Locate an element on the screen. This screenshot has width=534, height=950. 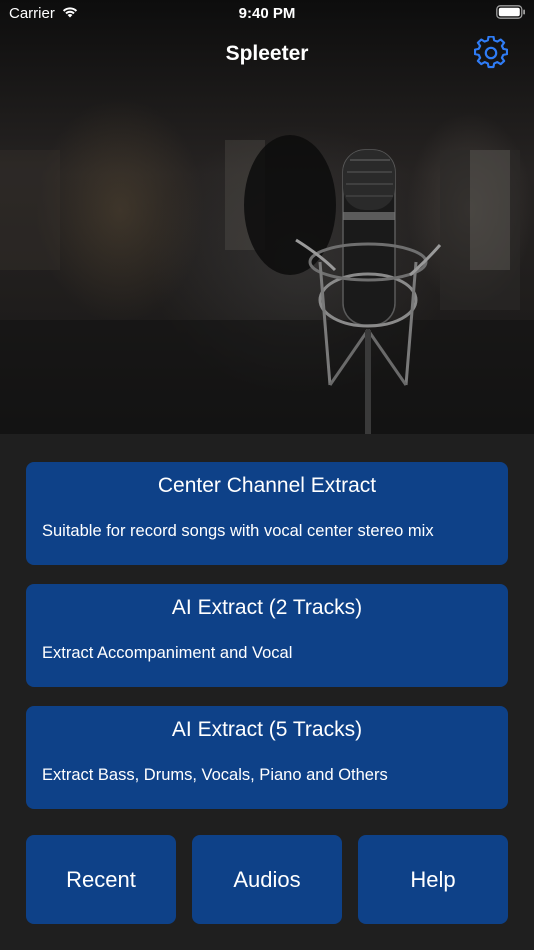
page-title: Spleeter is located at coordinates (267, 53).